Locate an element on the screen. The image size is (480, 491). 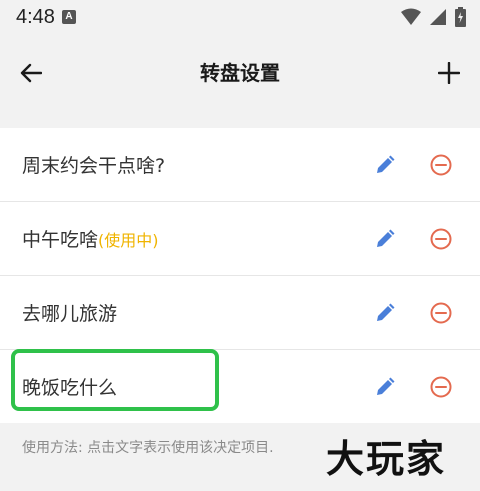
status-time: 4:48 is located at coordinates (35, 17).